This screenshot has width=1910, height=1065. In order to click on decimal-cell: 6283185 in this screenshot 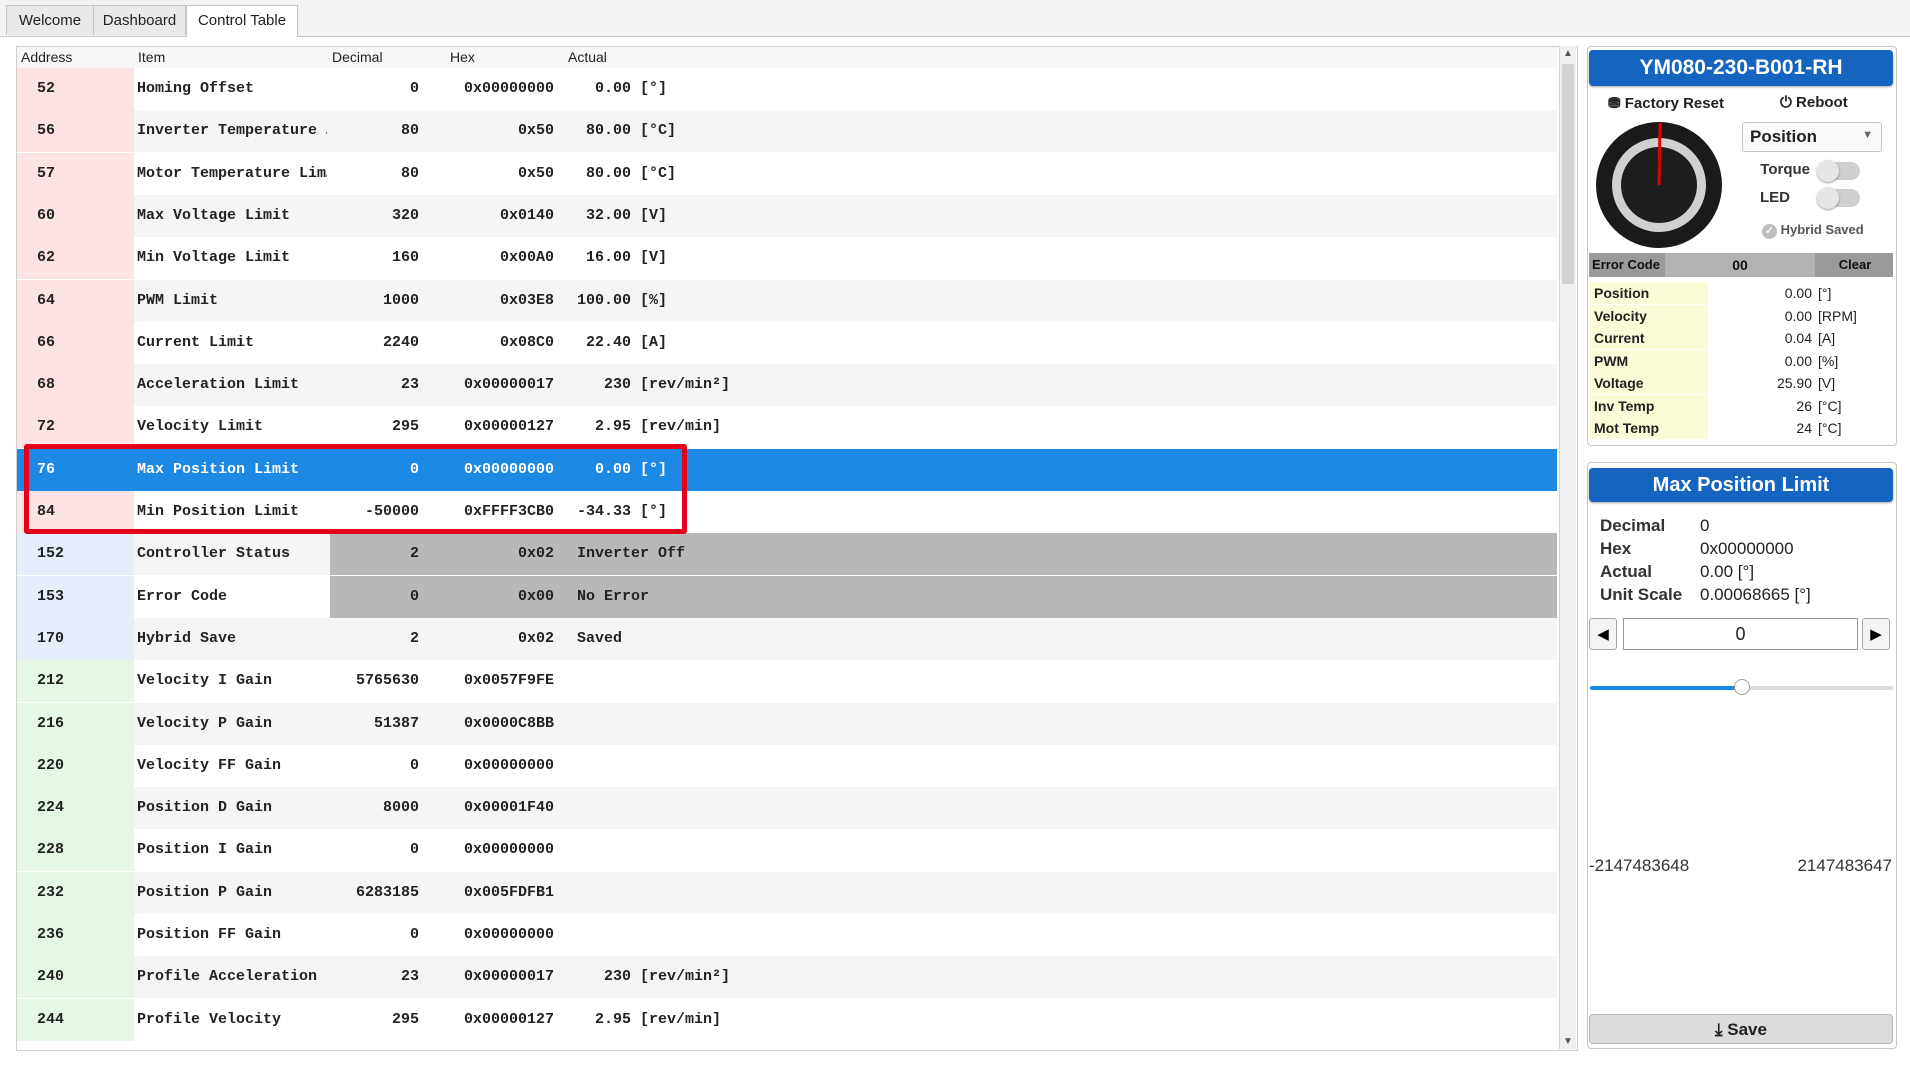, I will do `click(387, 892)`.